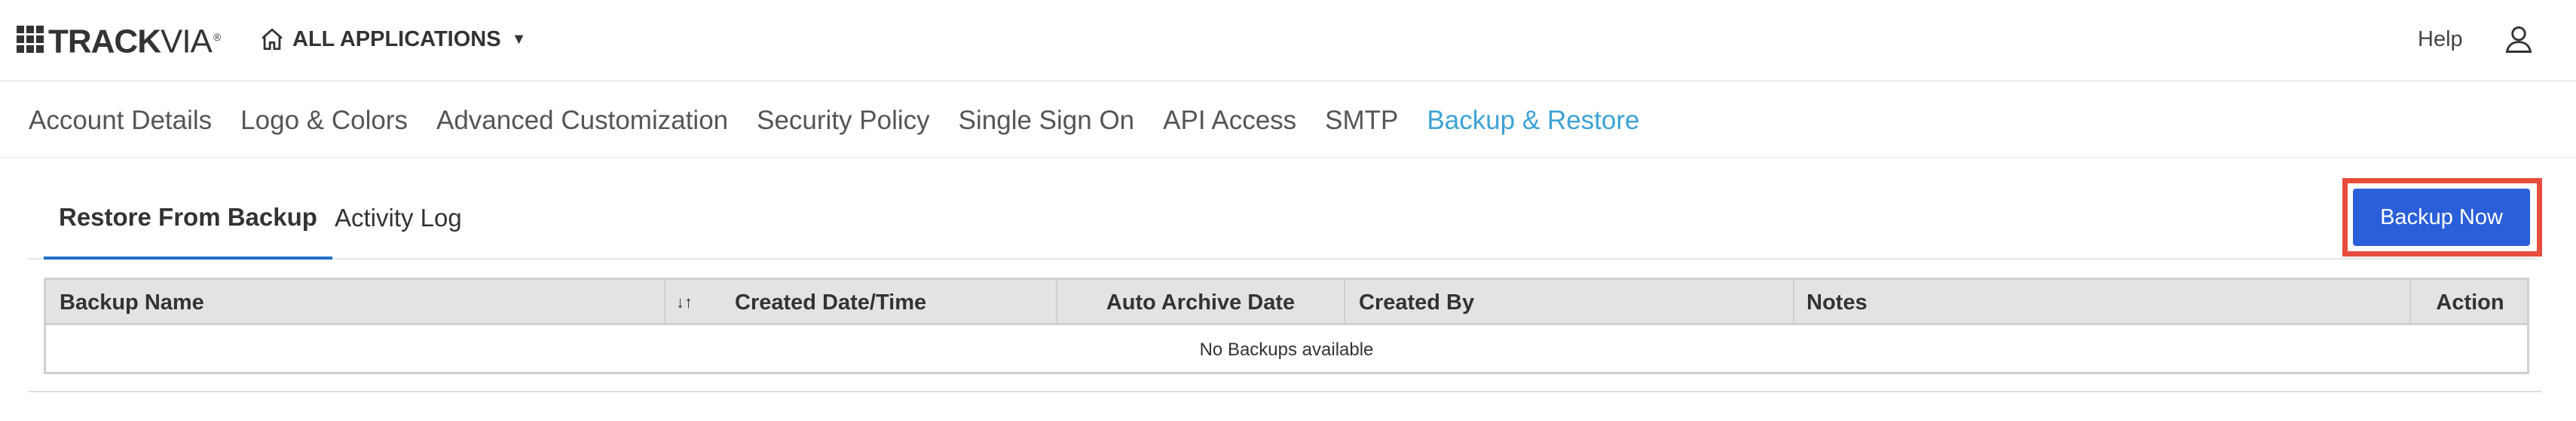  Describe the element at coordinates (844, 121) in the screenshot. I see `nav-security-policy: Security Policy` at that location.